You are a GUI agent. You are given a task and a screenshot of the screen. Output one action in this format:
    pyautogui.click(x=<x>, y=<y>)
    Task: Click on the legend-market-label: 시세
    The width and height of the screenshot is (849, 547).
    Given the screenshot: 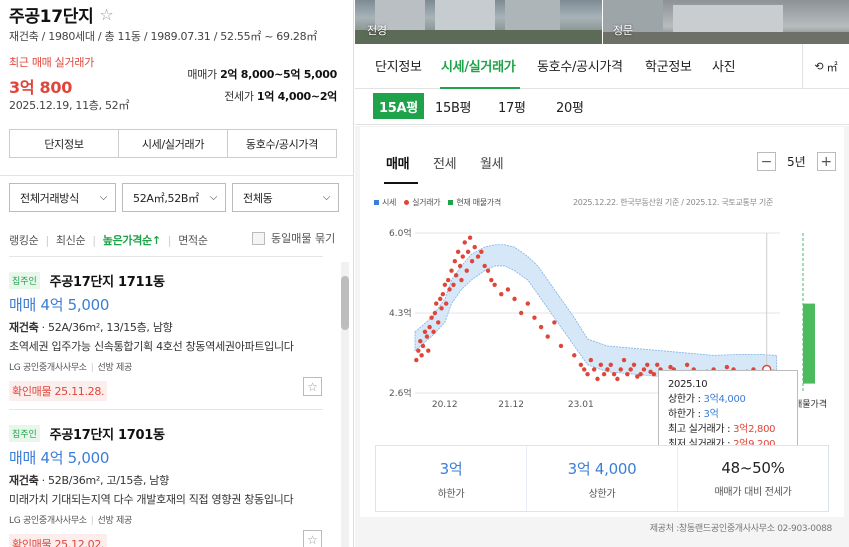 What is the action you would take?
    pyautogui.click(x=389, y=202)
    